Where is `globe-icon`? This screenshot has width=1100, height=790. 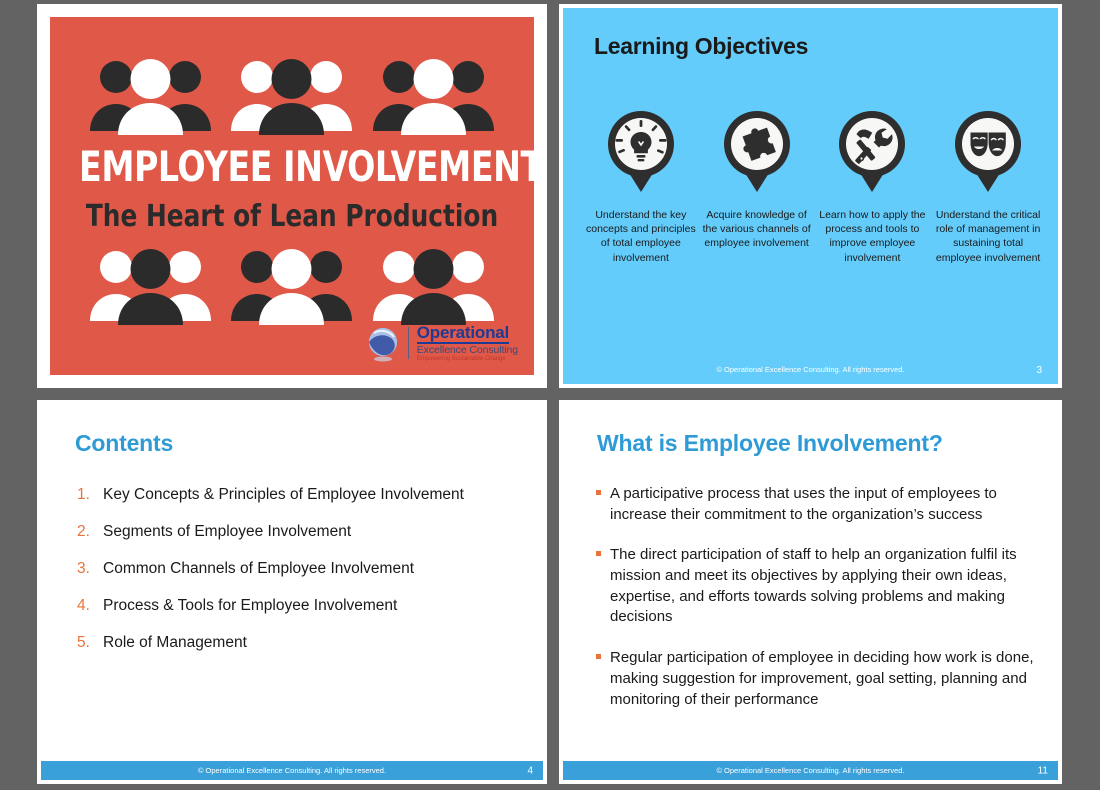 globe-icon is located at coordinates (382, 345).